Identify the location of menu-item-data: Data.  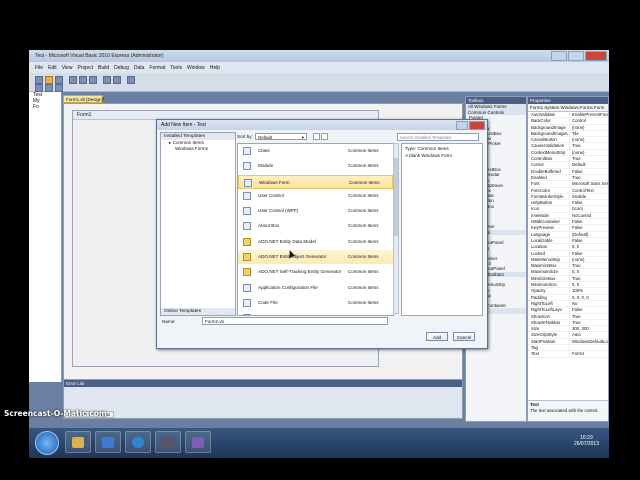
(139, 68).